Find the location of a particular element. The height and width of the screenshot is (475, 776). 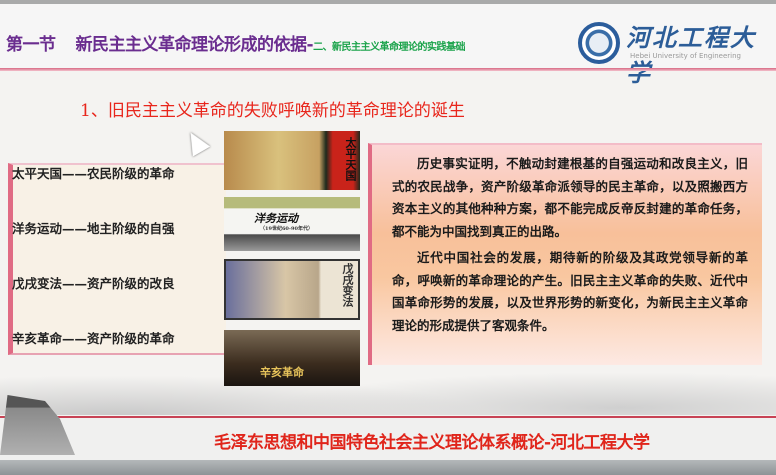

movement-row: 戊戌变法——资产阶级的改良 is located at coordinates (93, 282).